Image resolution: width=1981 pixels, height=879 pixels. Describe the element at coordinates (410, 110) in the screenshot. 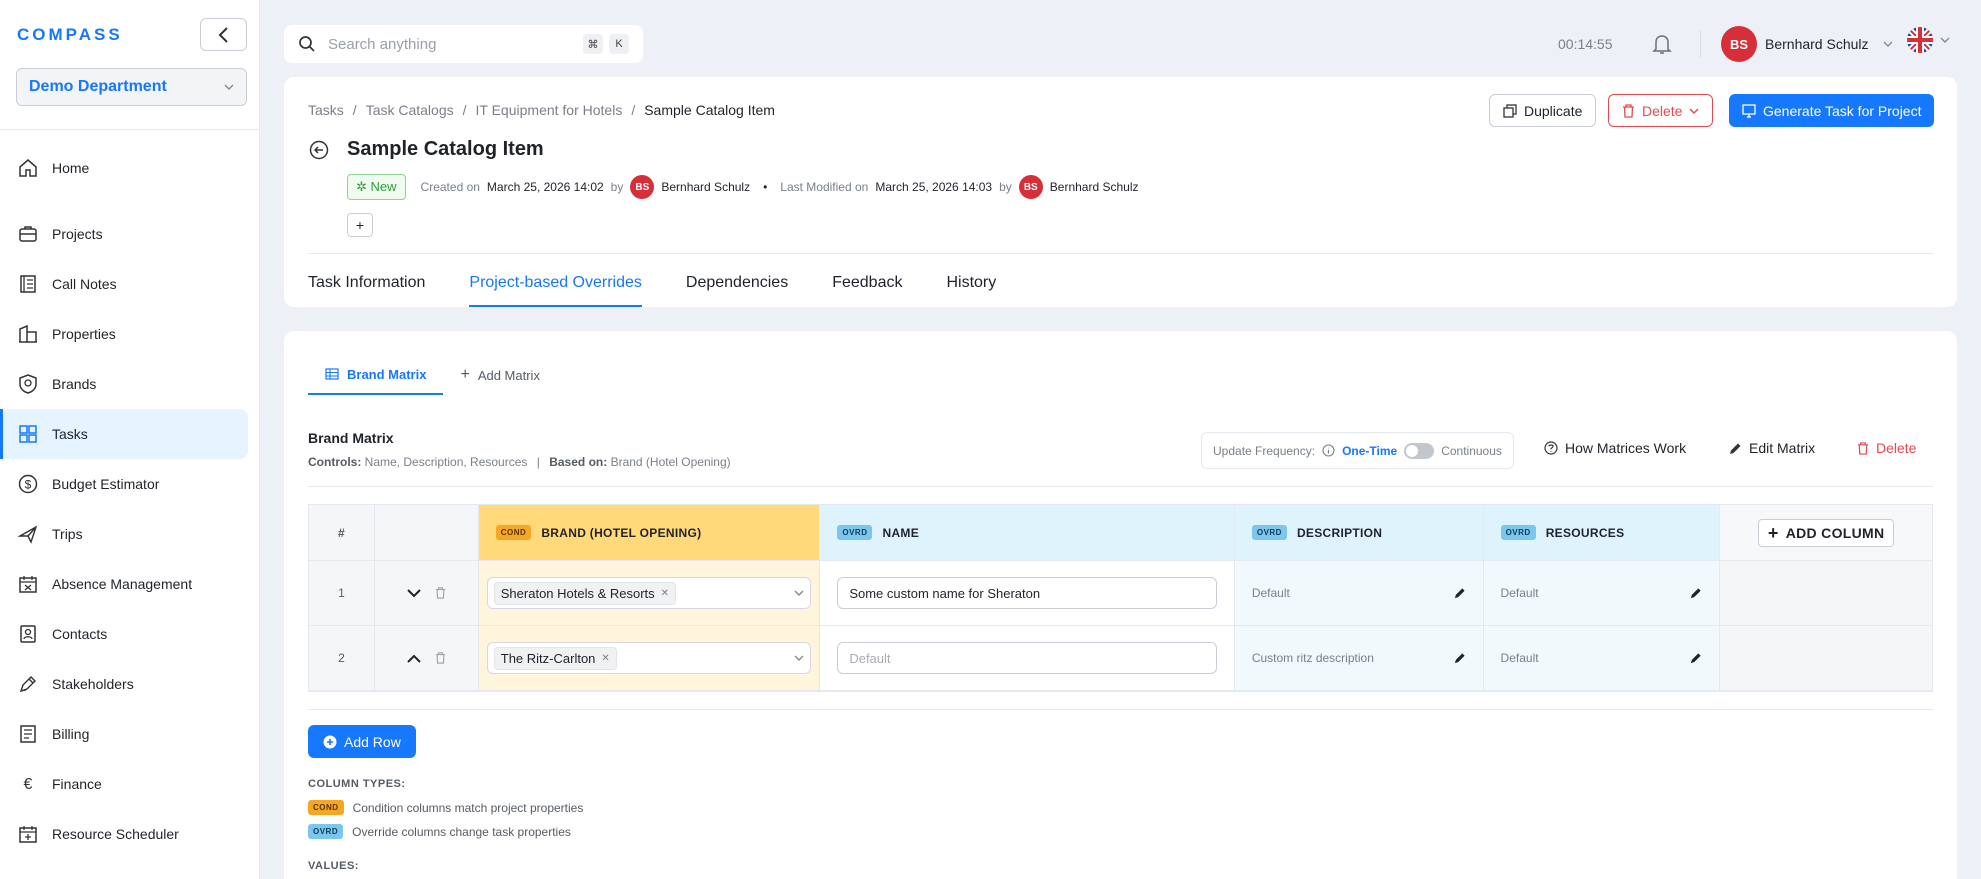

I see `breadcrumb-link: Task Catalogs` at that location.